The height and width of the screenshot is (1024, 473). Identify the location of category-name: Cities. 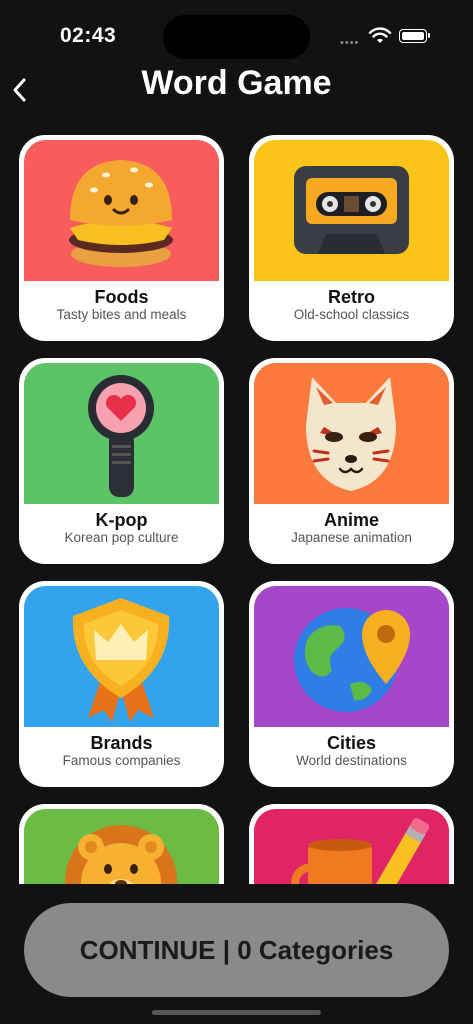
(351, 743).